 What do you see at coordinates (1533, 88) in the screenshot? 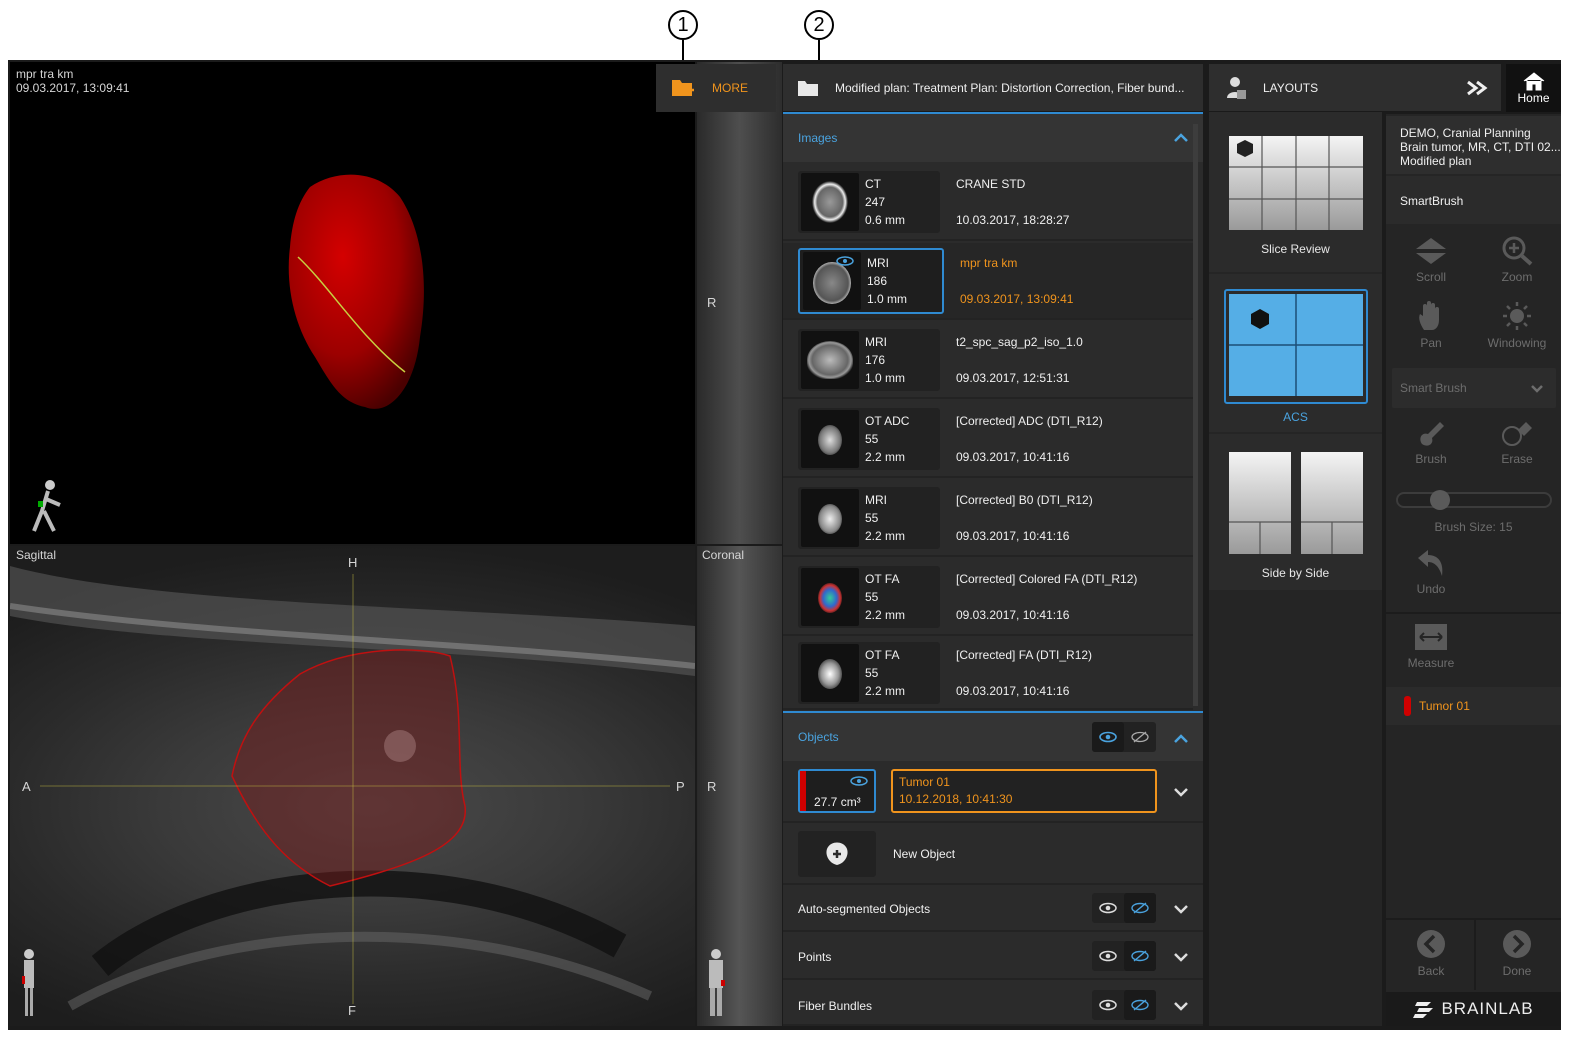
I see `home-button: Home` at bounding box center [1533, 88].